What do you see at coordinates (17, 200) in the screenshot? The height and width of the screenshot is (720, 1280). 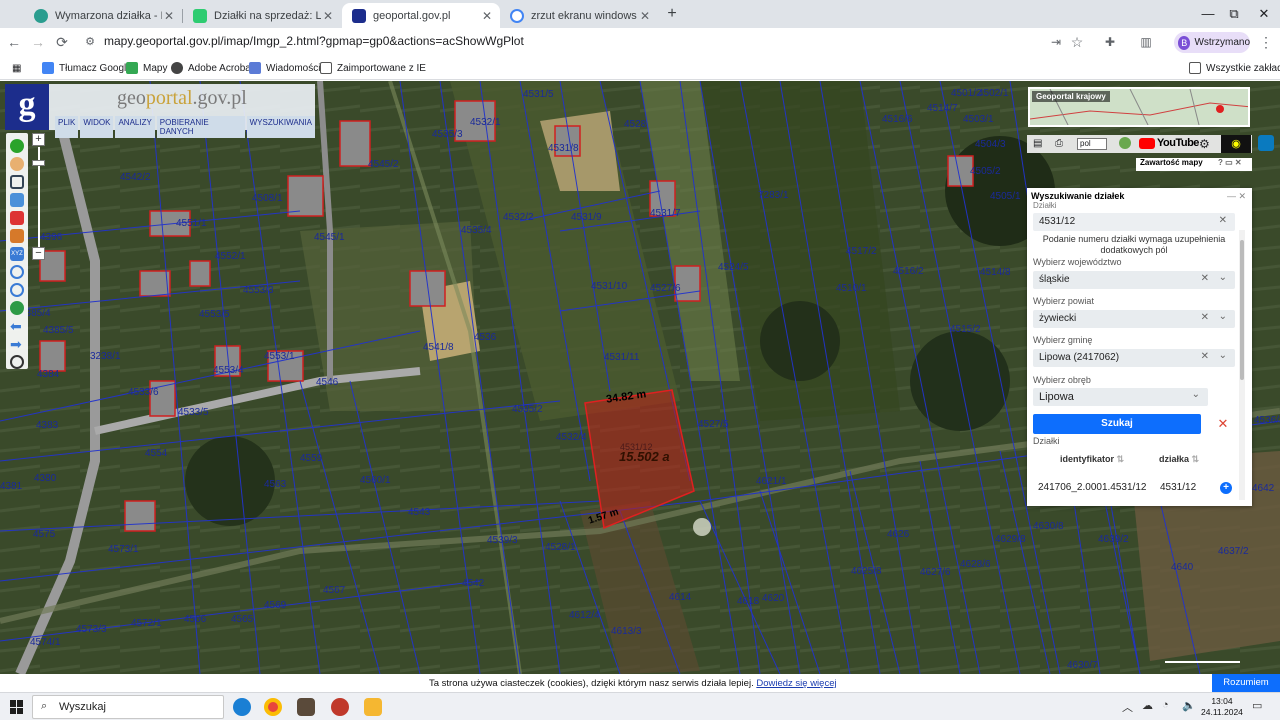 I see `select-icon` at bounding box center [17, 200].